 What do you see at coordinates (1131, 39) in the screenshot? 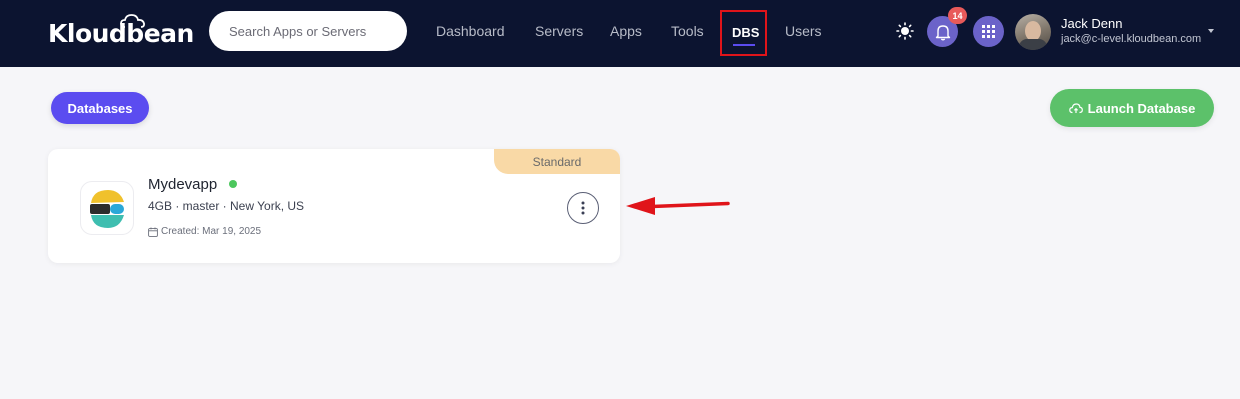
I see `user-email: jack@c-level.kloudbean.com` at bounding box center [1131, 39].